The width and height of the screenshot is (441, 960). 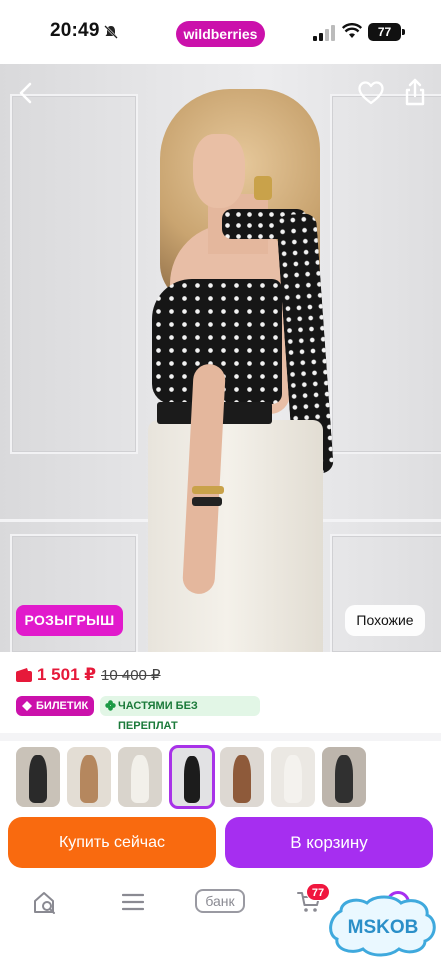 What do you see at coordinates (263, 188) in the screenshot?
I see `model-earring` at bounding box center [263, 188].